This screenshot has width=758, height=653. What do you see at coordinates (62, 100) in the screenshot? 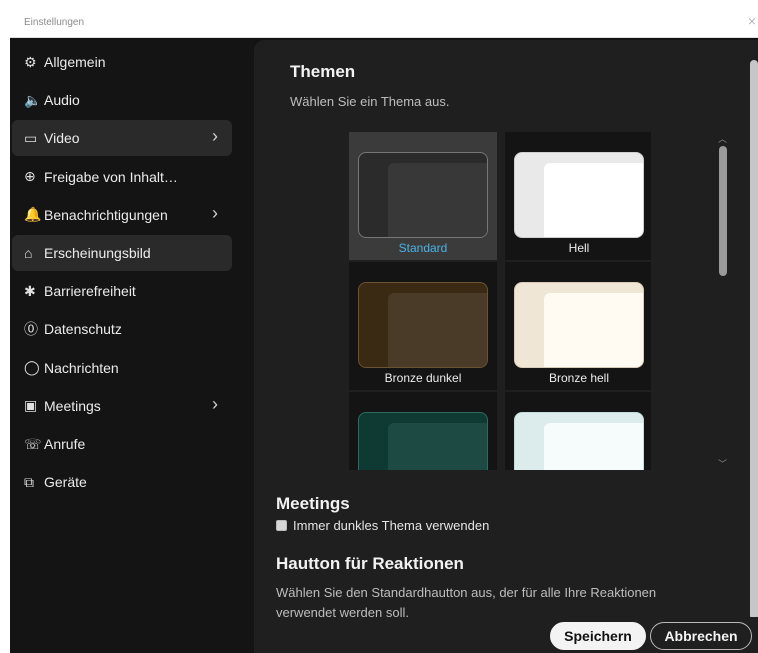
I see `sidebar-item-label: Audio` at bounding box center [62, 100].